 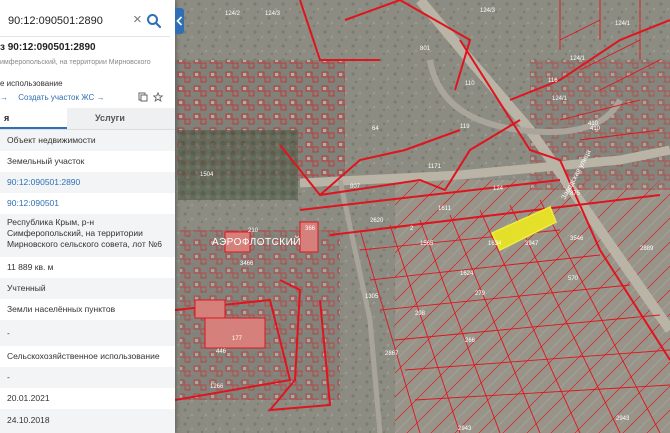 I want to click on parcel-label: 3466, so click(x=247, y=264).